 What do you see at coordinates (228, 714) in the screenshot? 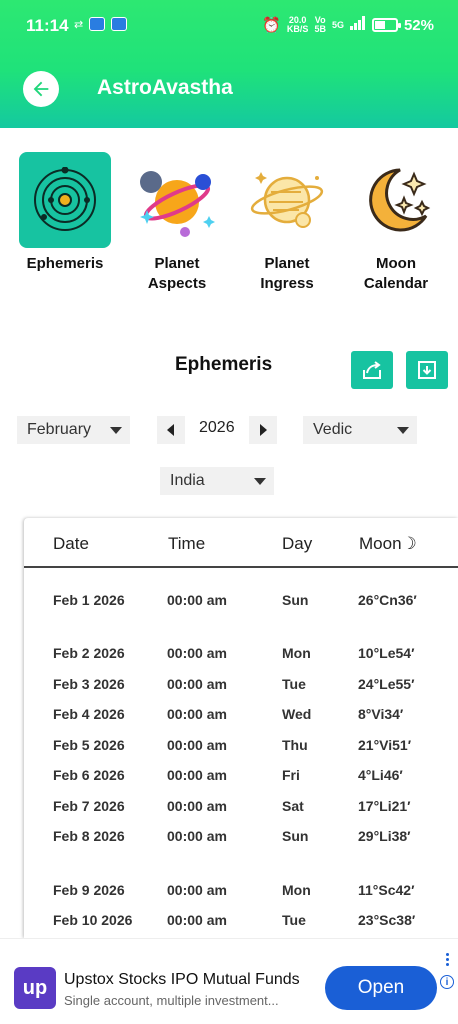
I see `table-row: Feb 4 2026 00:00 am Wed 8°Vi34′` at bounding box center [228, 714].